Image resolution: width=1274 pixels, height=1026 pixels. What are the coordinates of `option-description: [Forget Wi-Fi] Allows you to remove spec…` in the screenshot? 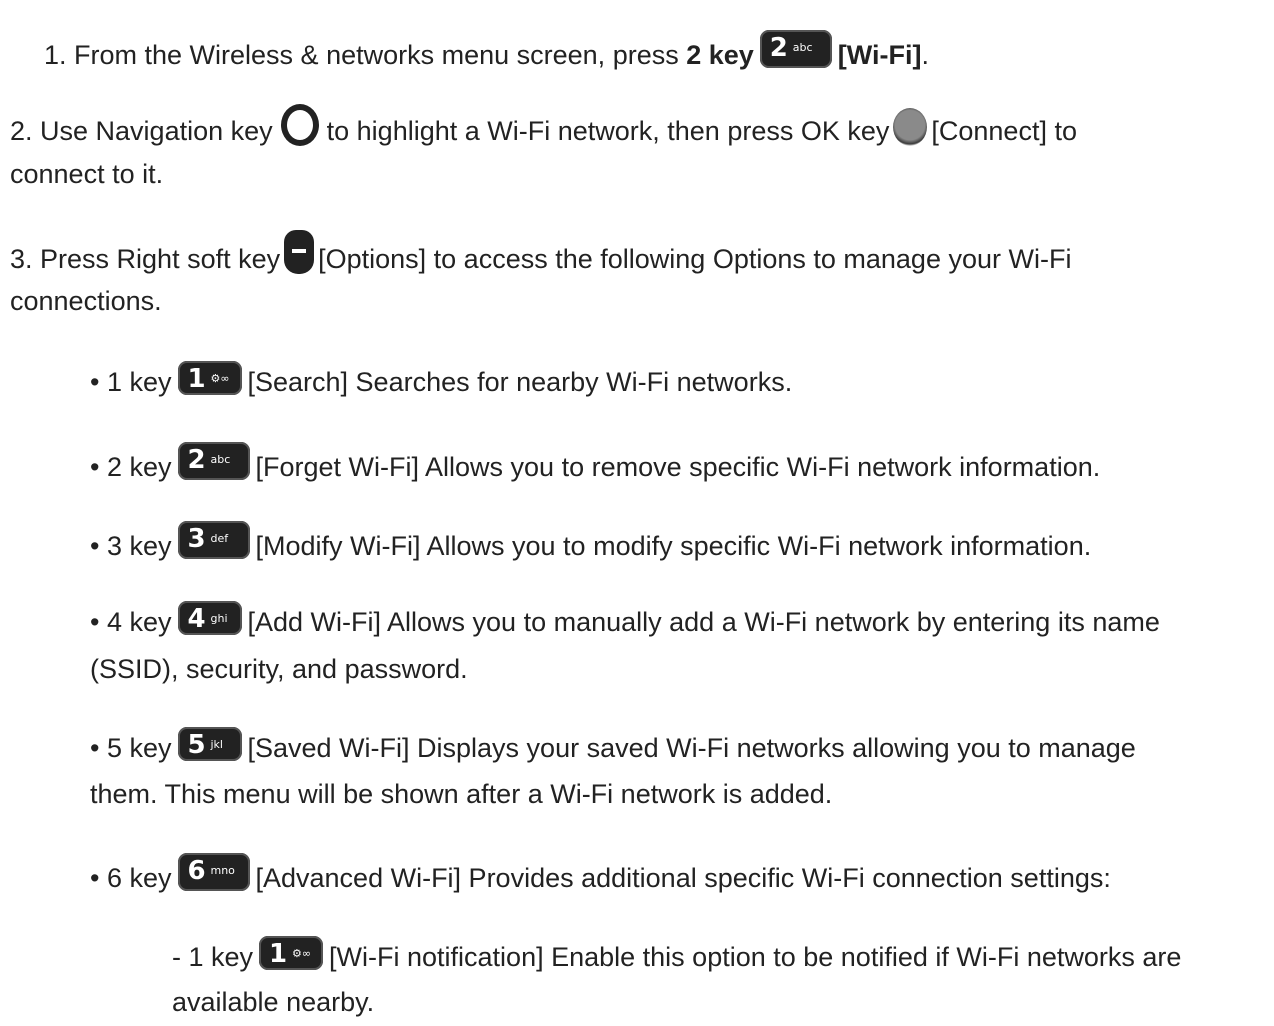 It's located at (678, 467).